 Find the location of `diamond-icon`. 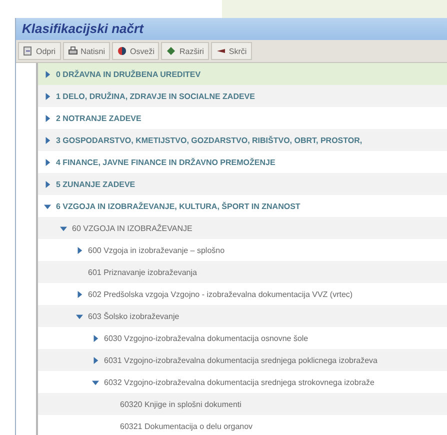

diamond-icon is located at coordinates (171, 51).